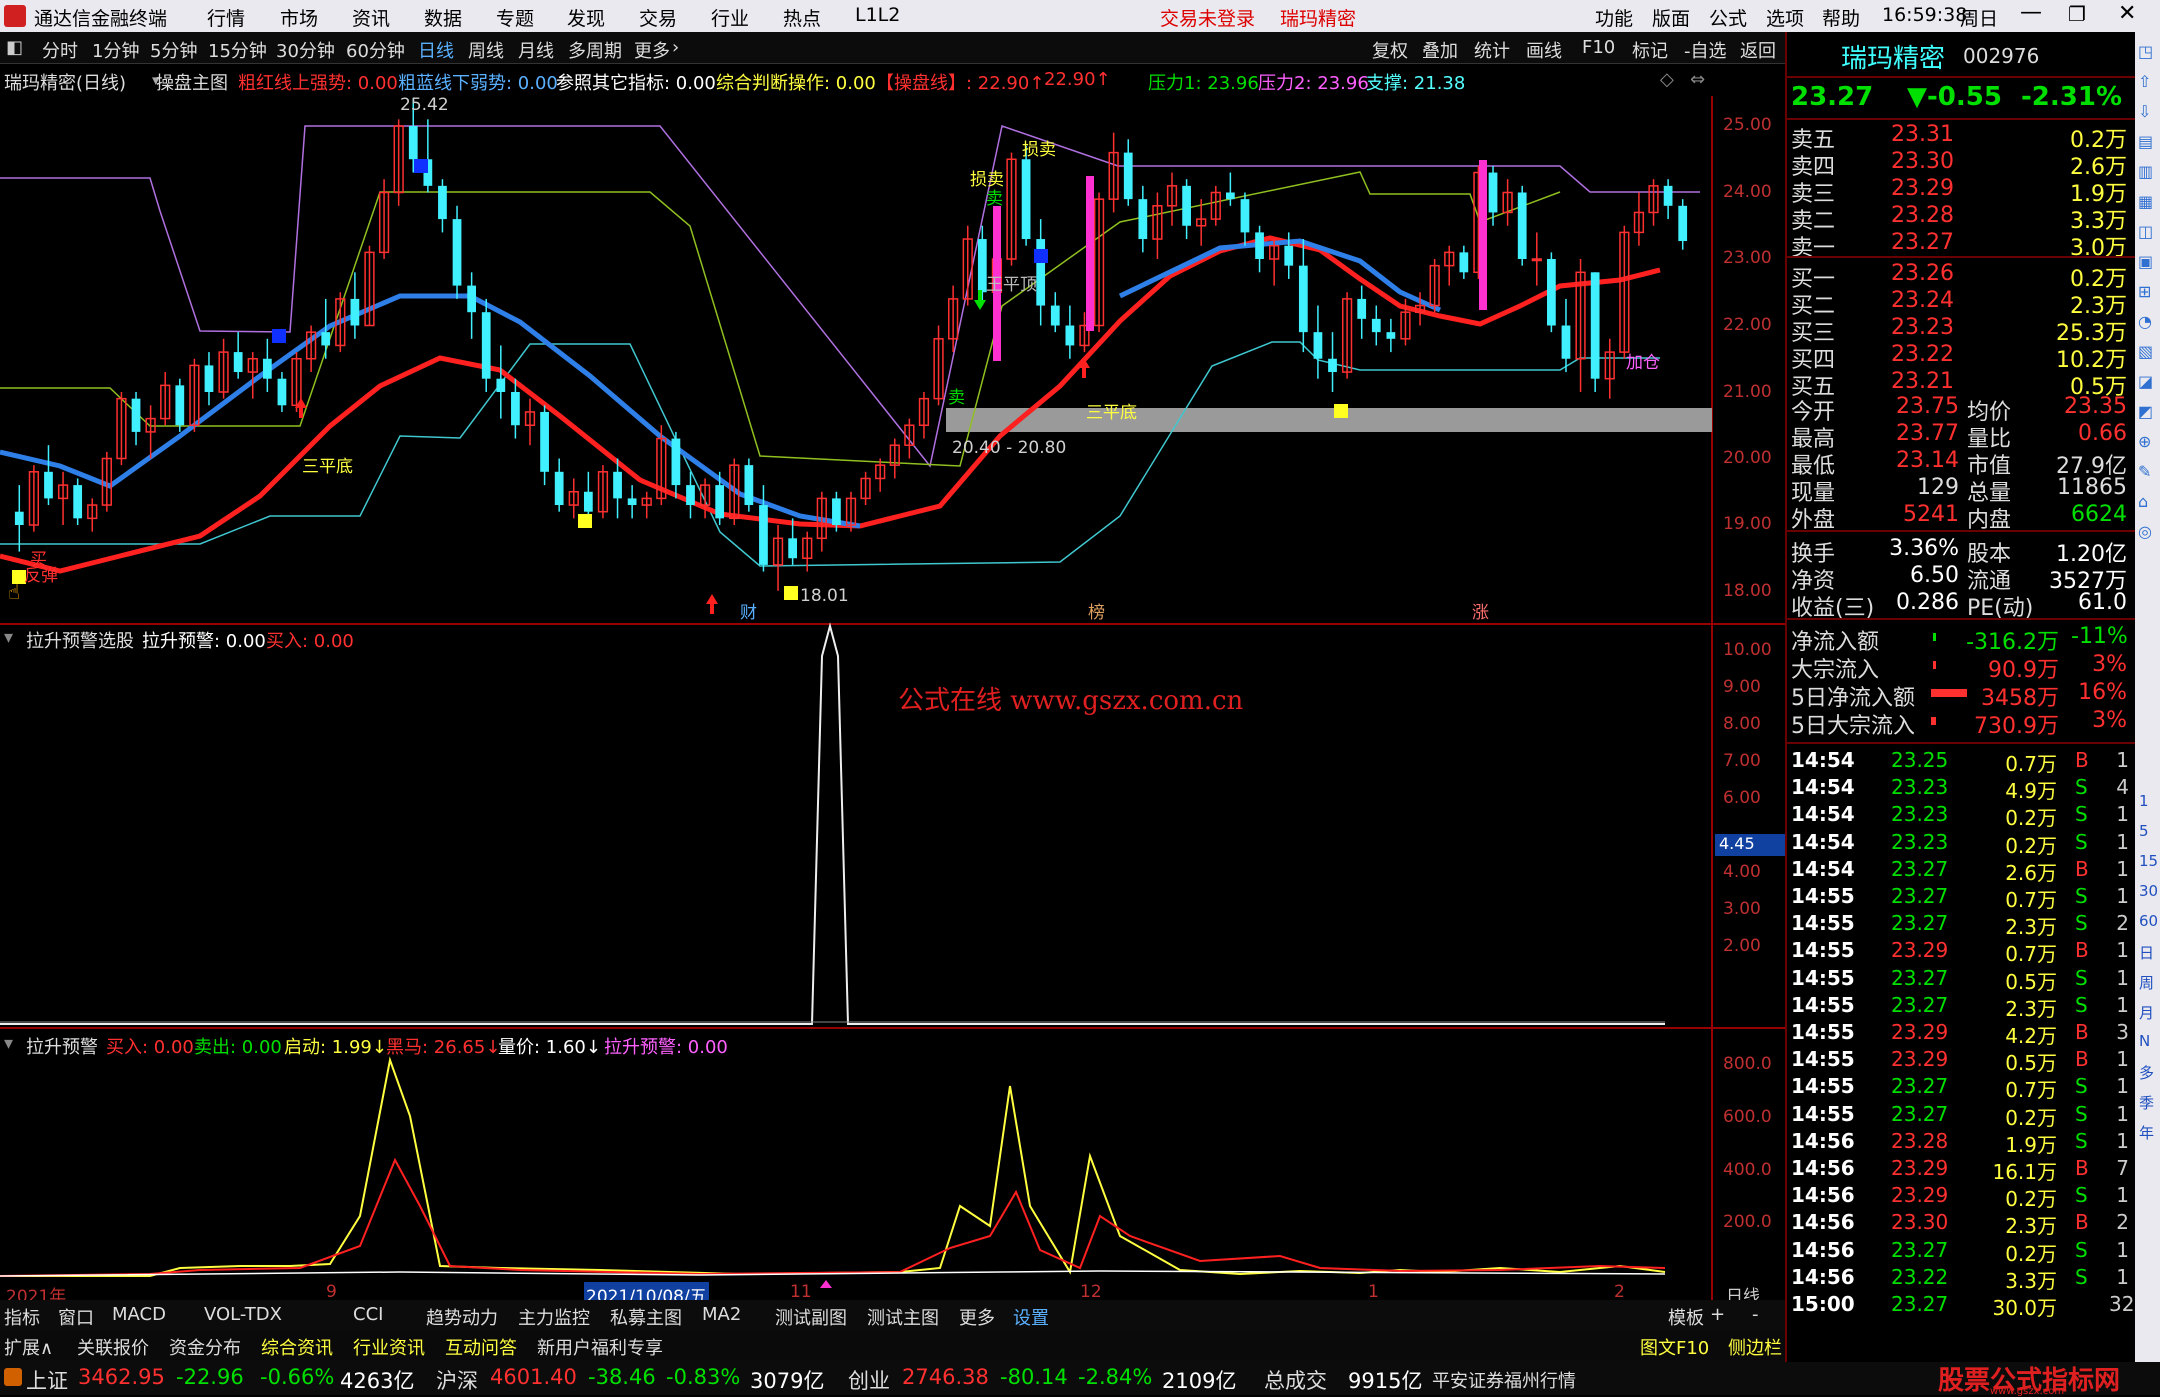 Image resolution: width=2160 pixels, height=1397 pixels. Describe the element at coordinates (730, 17) in the screenshot. I see `menu-hangye: 行业` at that location.